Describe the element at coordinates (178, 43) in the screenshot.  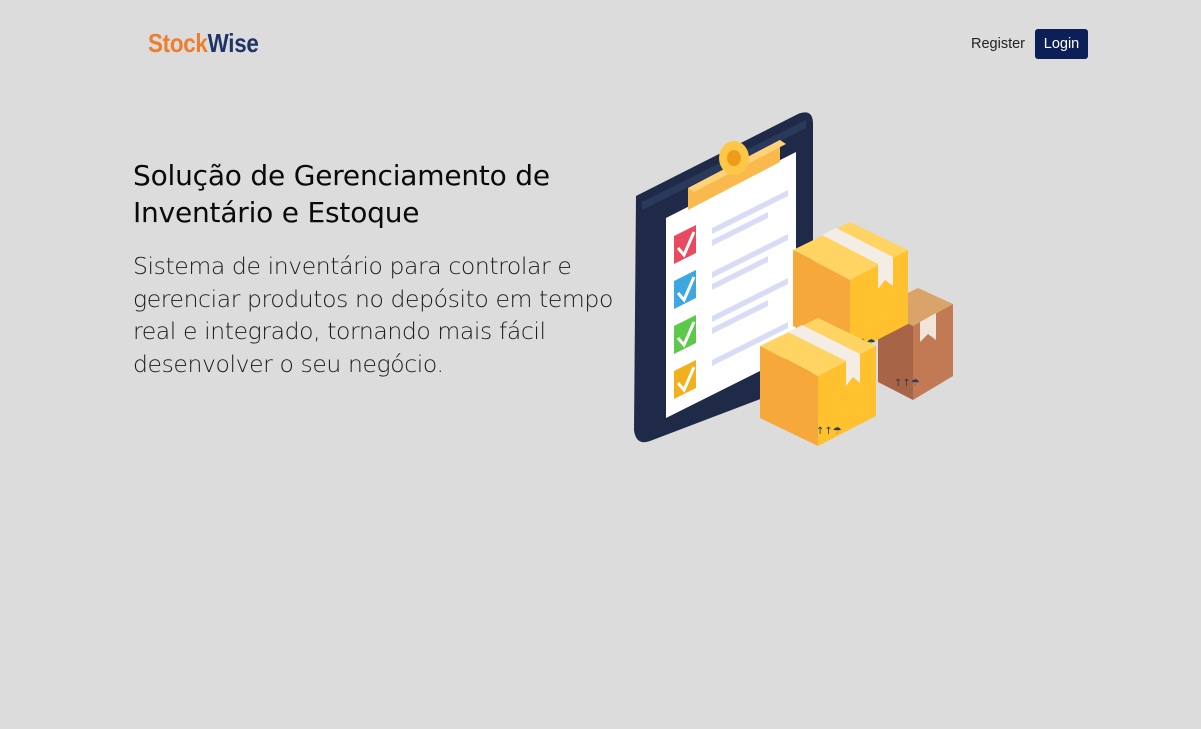
I see `logo-text-stock: Stock` at that location.